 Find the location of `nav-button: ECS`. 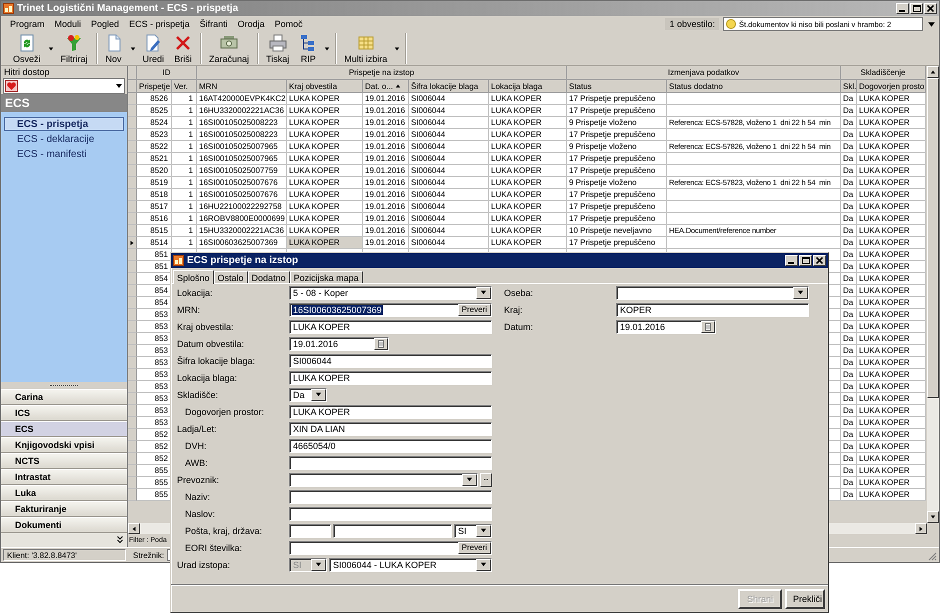

nav-button: ECS is located at coordinates (64, 429).